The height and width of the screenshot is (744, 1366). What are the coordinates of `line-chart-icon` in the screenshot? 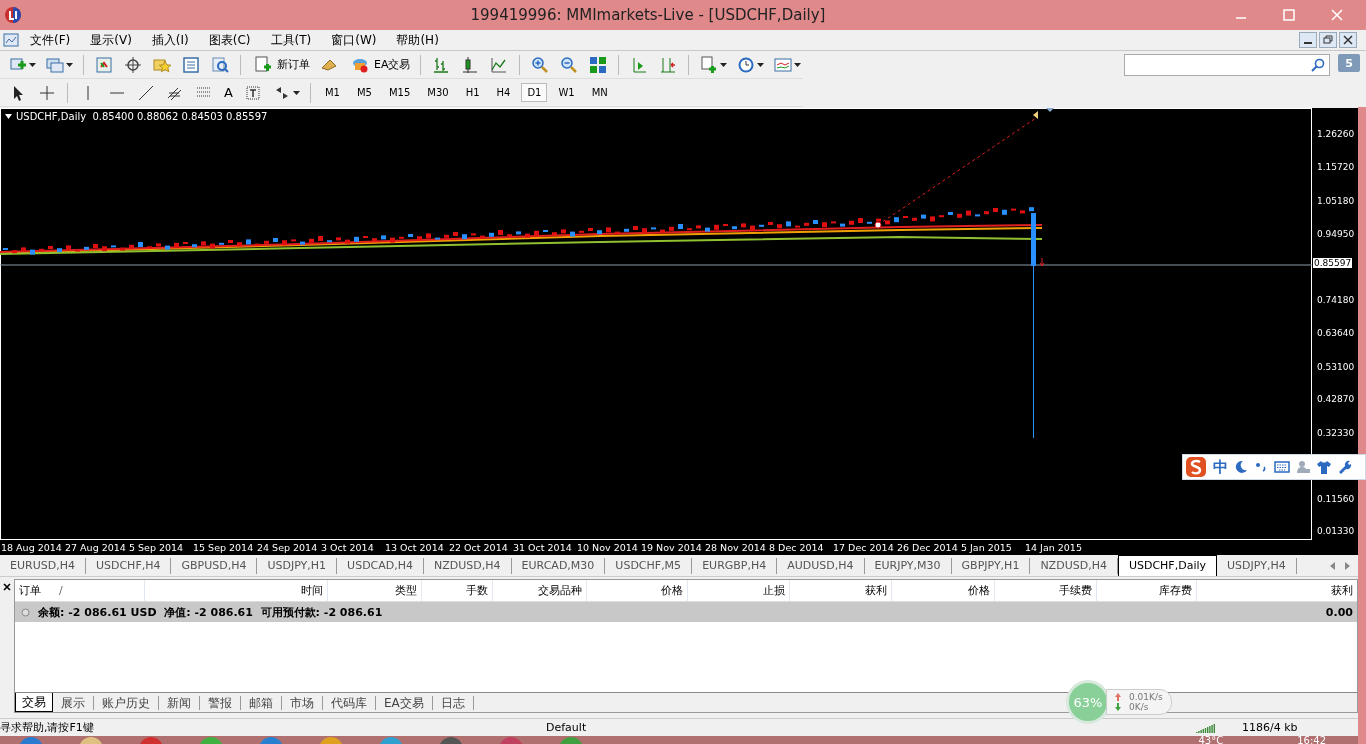 It's located at (499, 64).